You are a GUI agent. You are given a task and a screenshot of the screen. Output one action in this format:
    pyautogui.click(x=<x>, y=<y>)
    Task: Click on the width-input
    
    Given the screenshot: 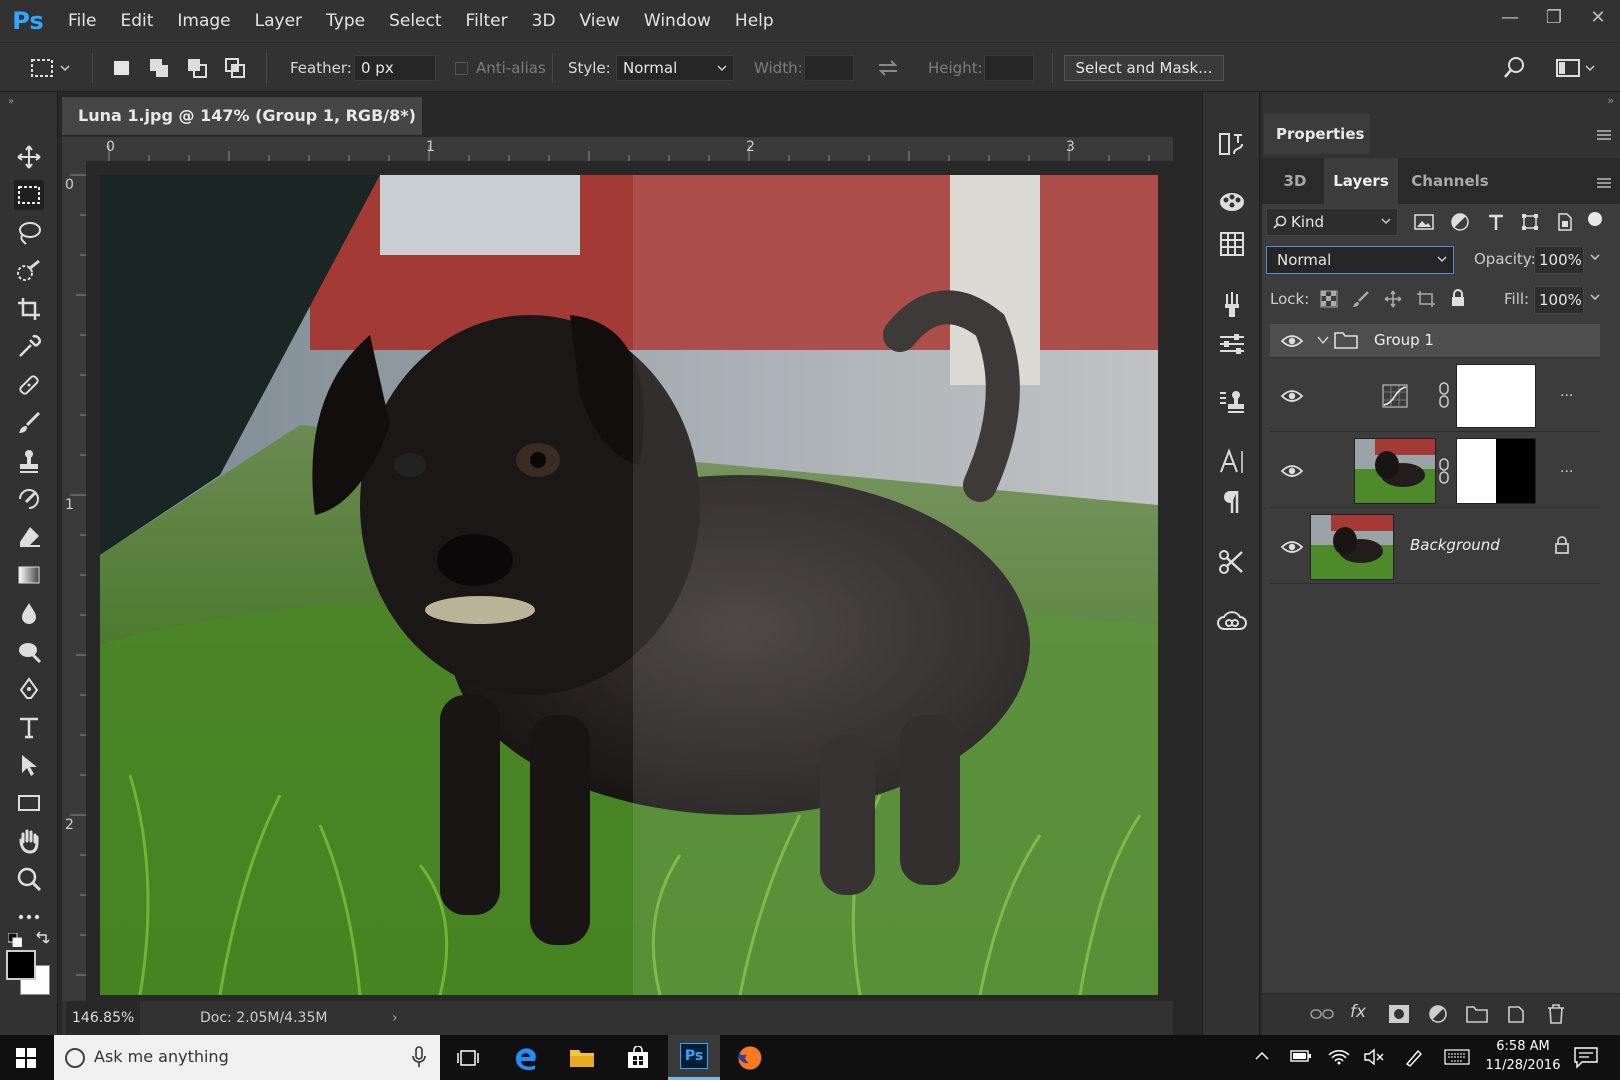 What is the action you would take?
    pyautogui.click(x=829, y=68)
    